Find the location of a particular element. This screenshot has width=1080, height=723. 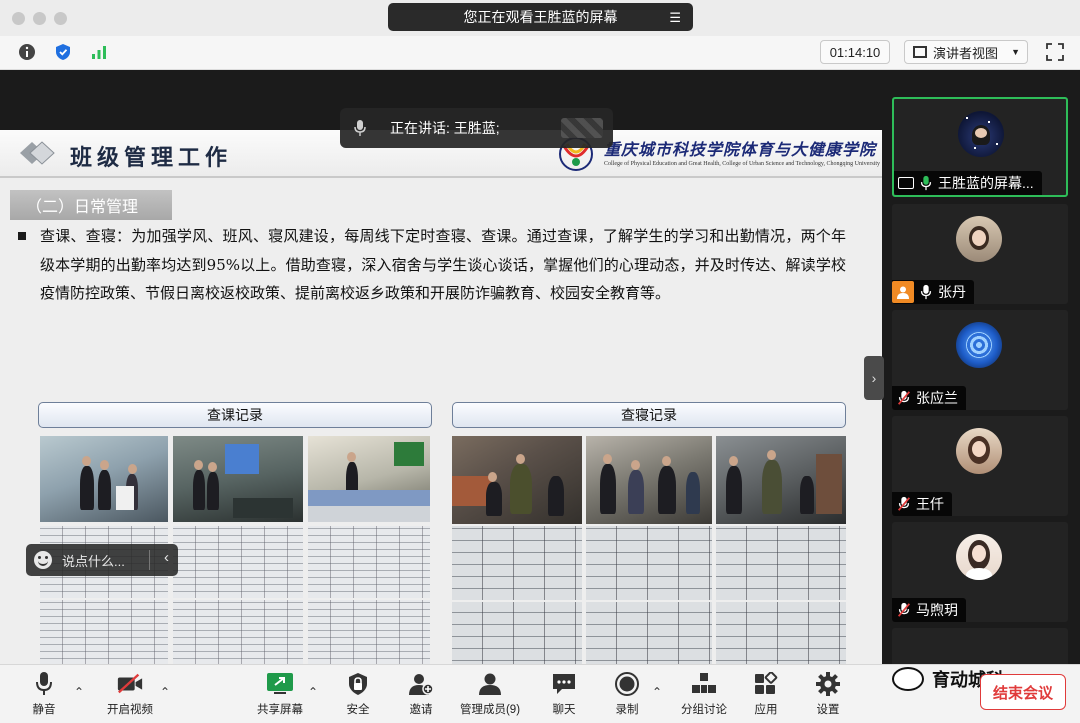

participant-name-tag: 张应兰 is located at coordinates (929, 398).